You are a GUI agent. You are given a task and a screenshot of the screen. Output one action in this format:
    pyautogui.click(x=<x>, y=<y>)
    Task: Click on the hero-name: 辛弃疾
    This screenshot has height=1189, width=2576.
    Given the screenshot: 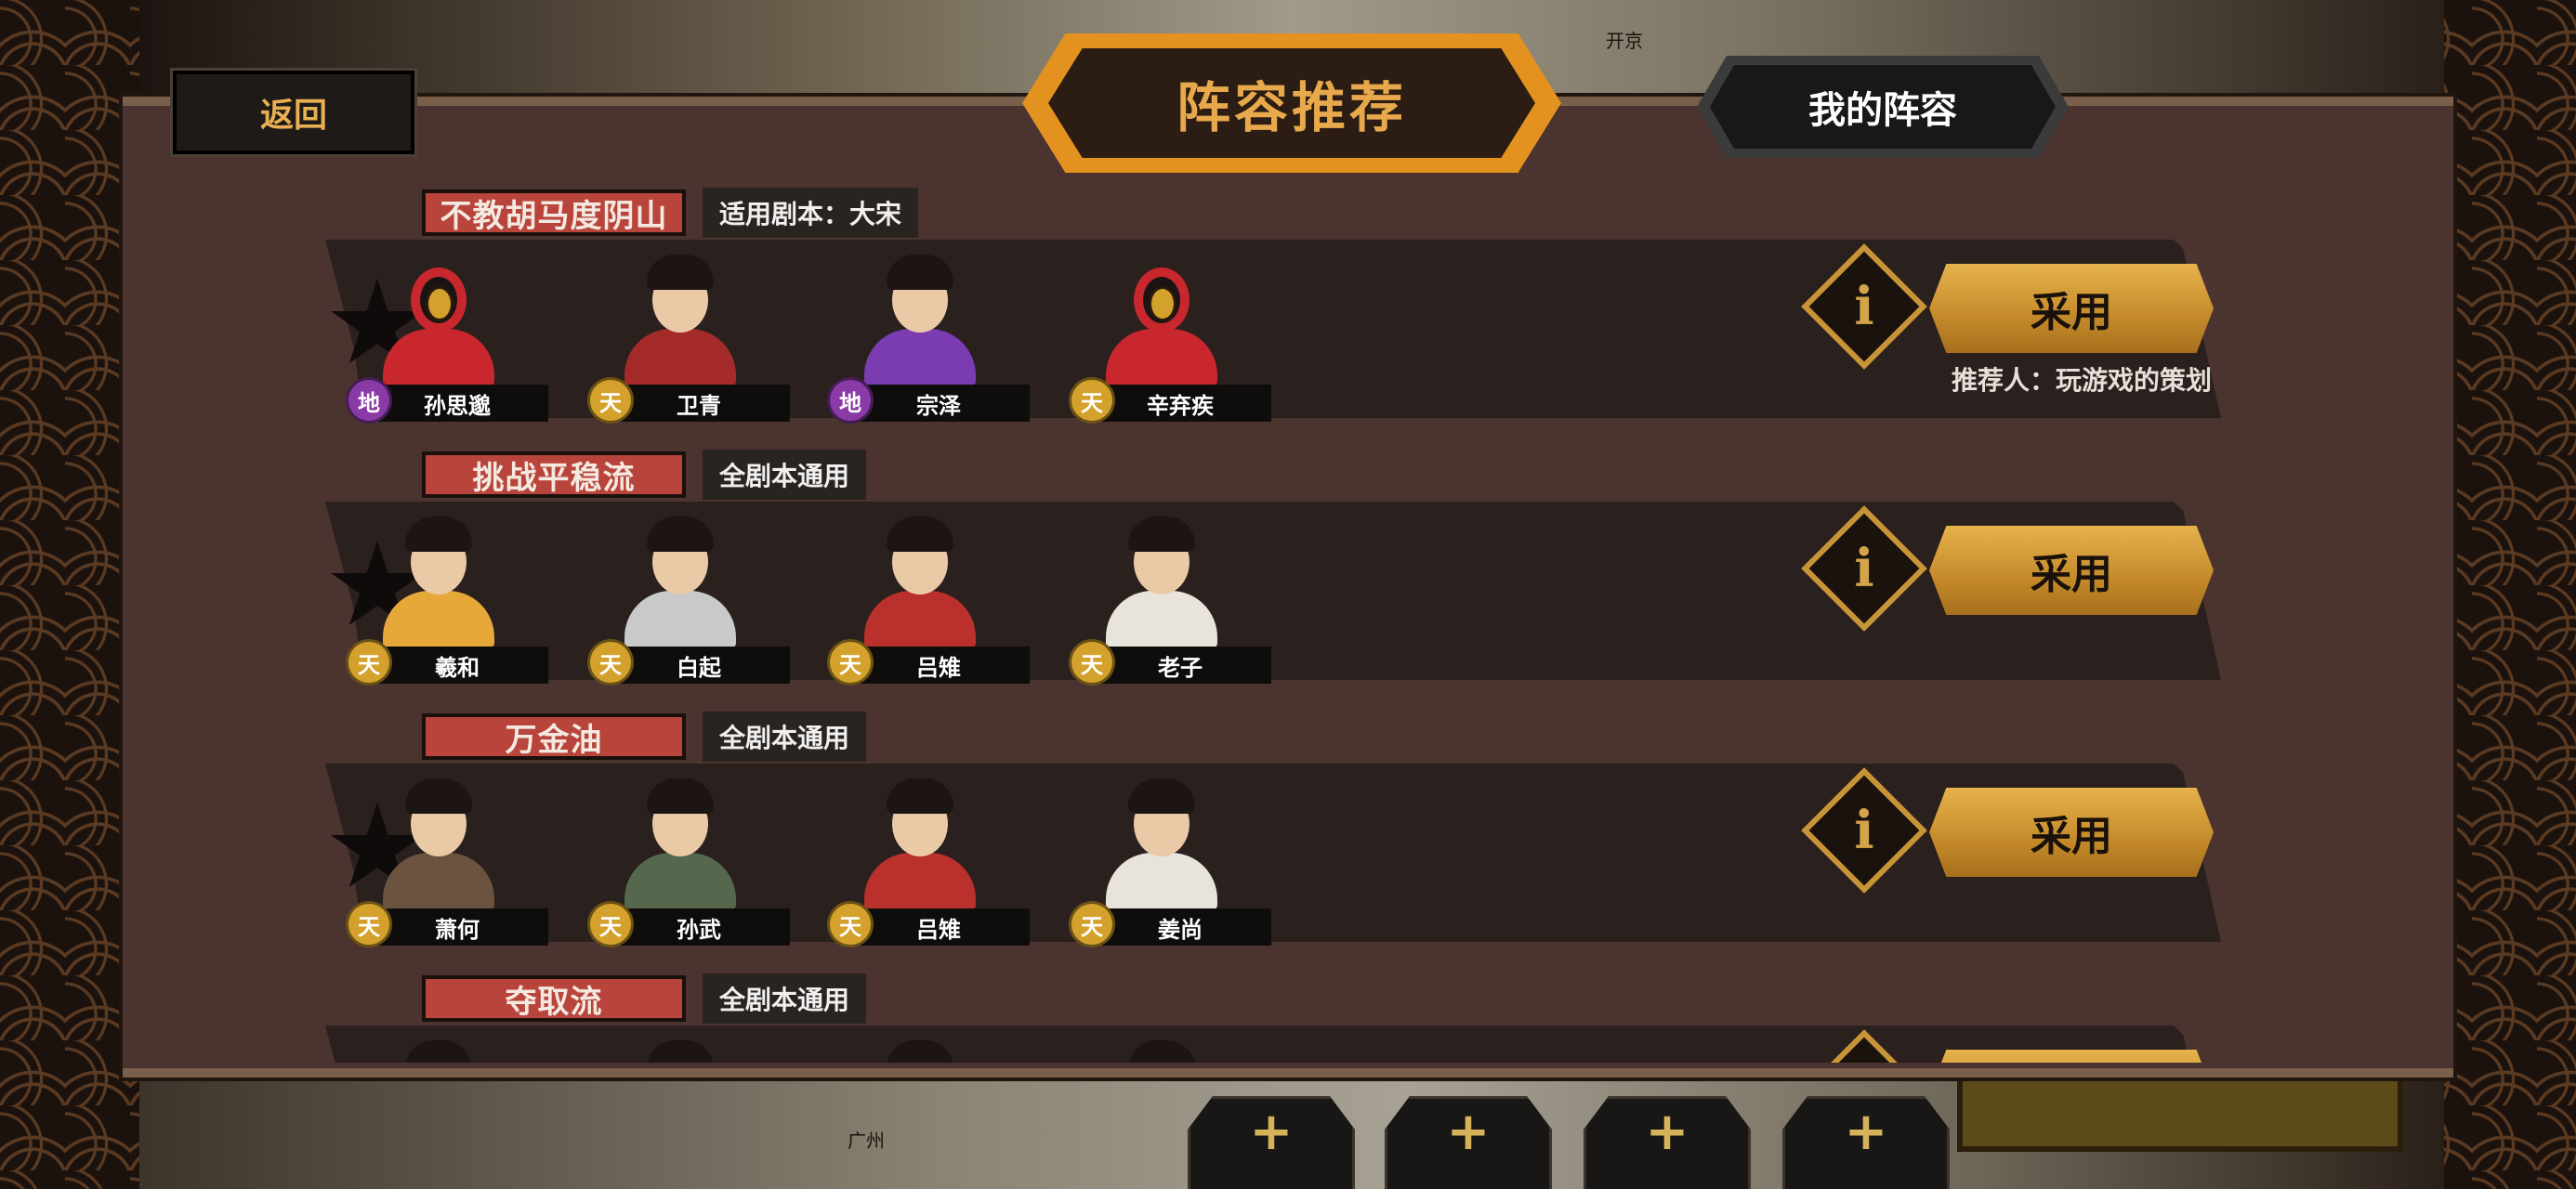 What is the action you would take?
    pyautogui.click(x=1180, y=403)
    